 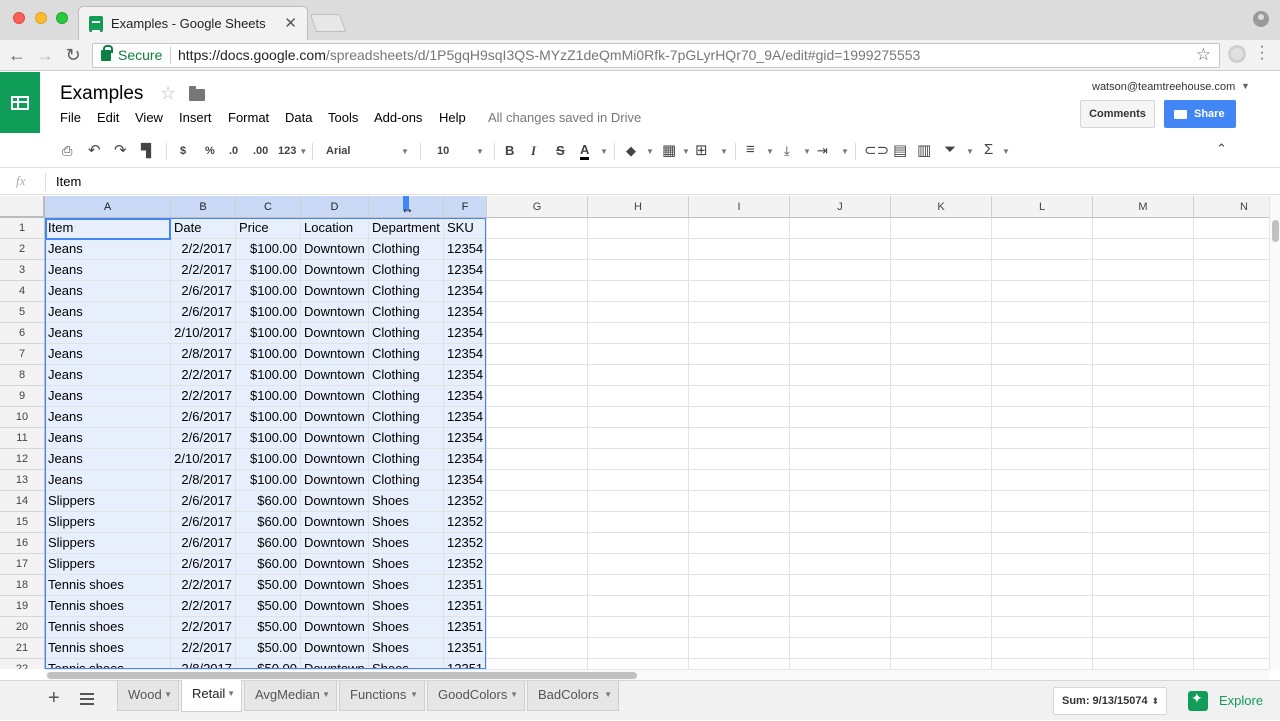 I want to click on menu-addons: Add-ons, so click(x=398, y=117).